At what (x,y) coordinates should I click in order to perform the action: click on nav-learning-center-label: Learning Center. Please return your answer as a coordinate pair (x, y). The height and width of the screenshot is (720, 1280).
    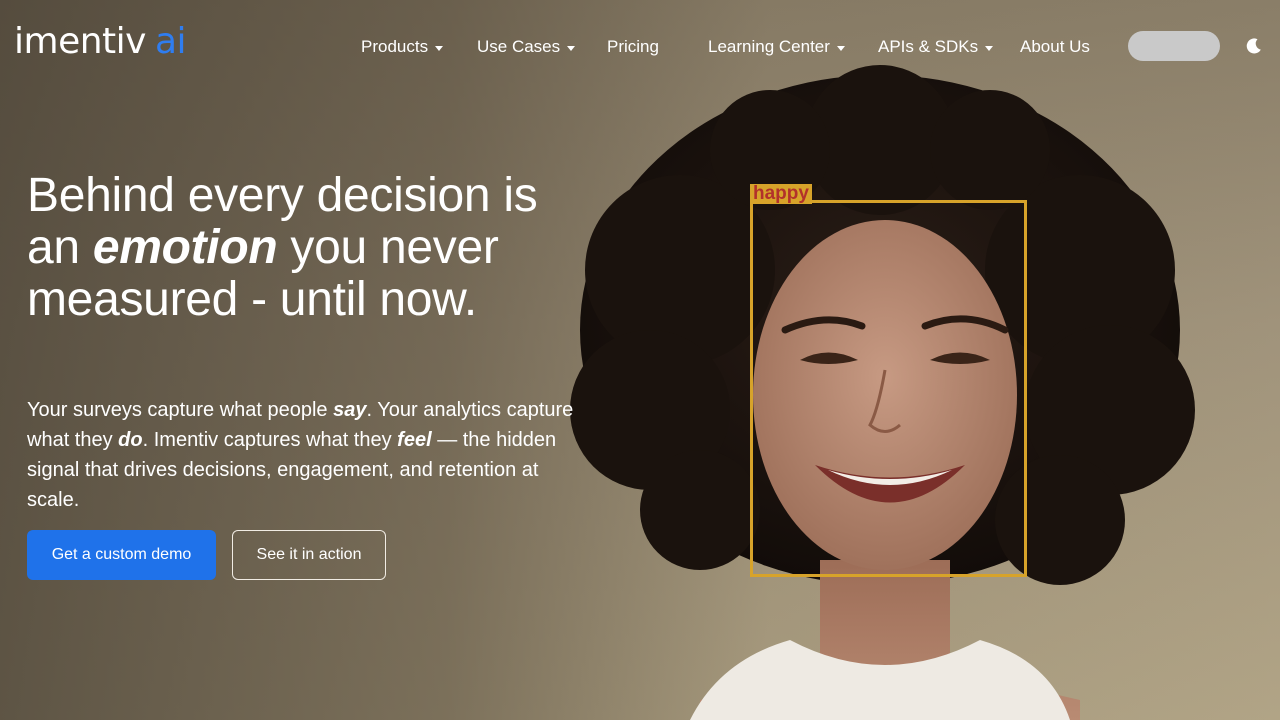
    Looking at the image, I should click on (769, 46).